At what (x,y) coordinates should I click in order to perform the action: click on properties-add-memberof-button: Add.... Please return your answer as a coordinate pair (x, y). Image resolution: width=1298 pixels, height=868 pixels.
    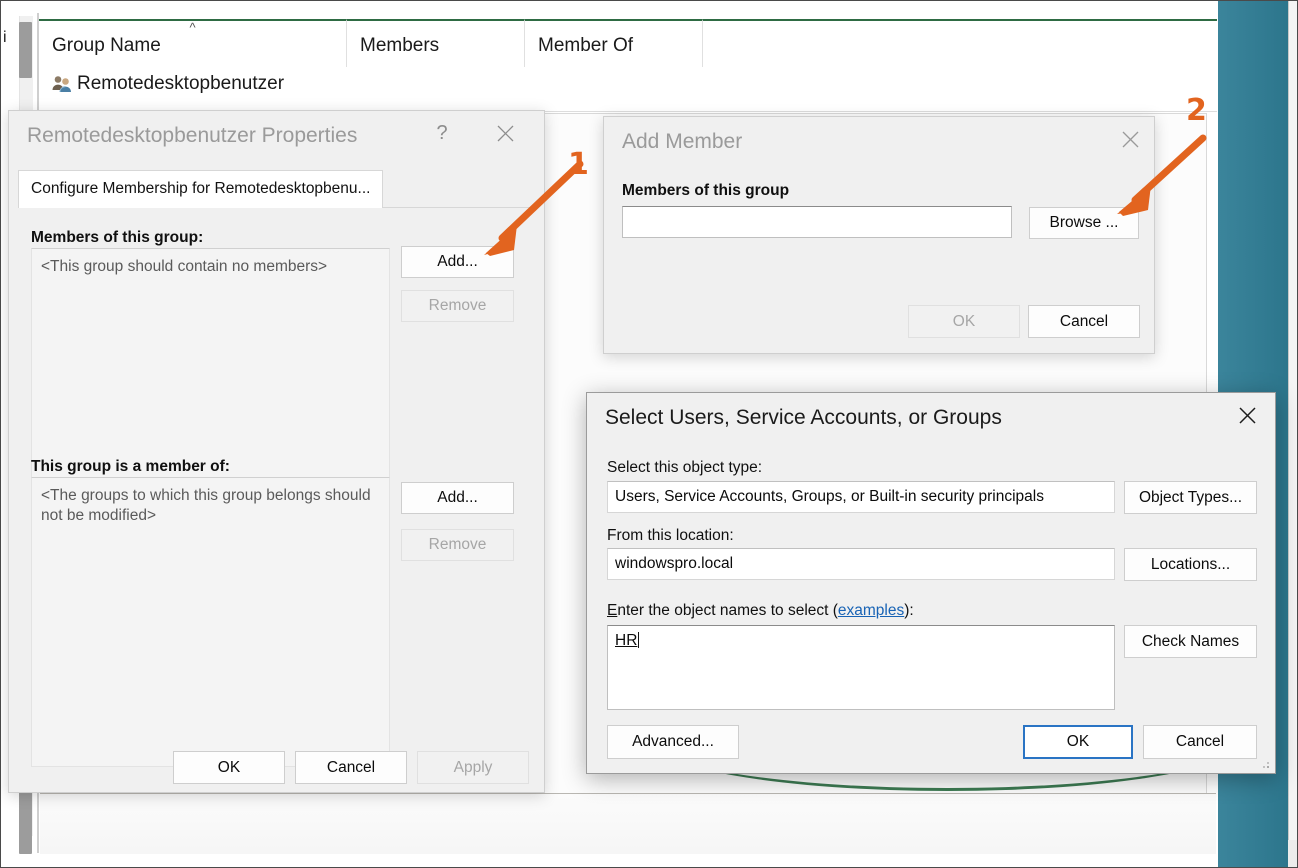
    Looking at the image, I should click on (457, 498).